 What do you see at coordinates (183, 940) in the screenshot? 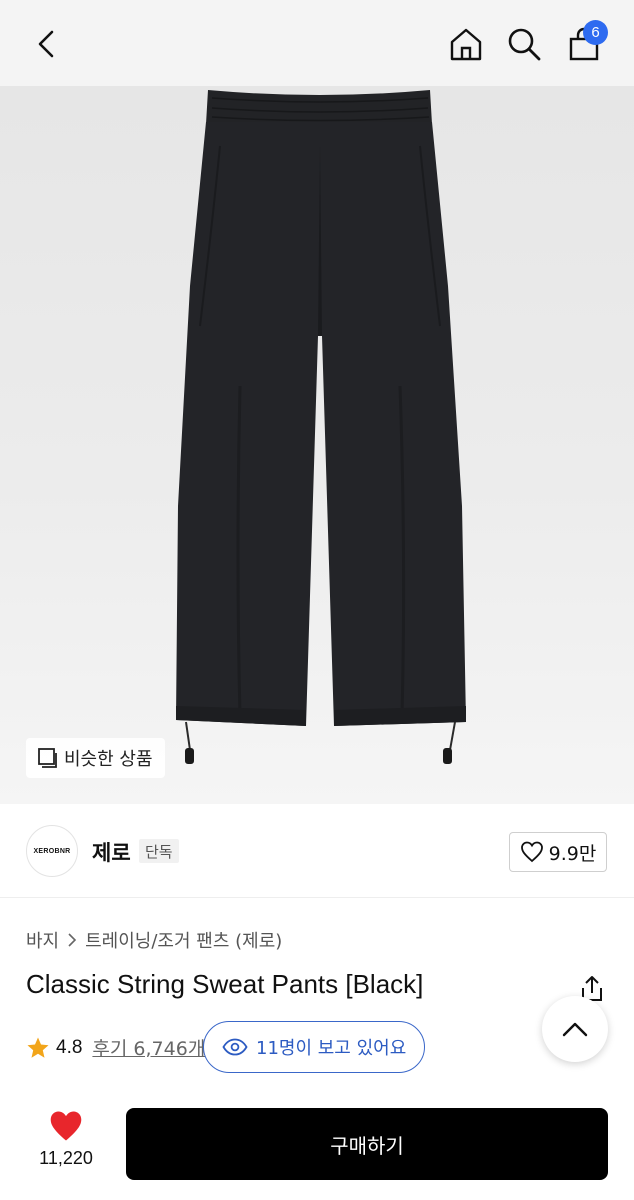
I see `breadcrumb-item: 트레이닝/조거 팬츠 (제로)` at bounding box center [183, 940].